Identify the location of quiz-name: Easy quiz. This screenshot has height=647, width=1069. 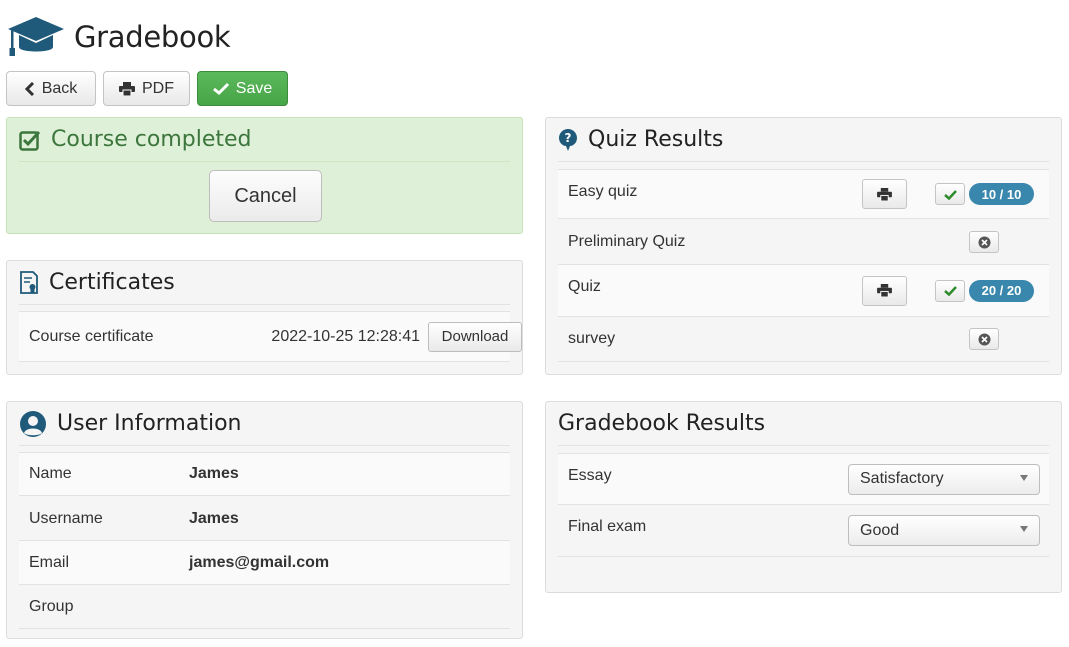
(603, 191).